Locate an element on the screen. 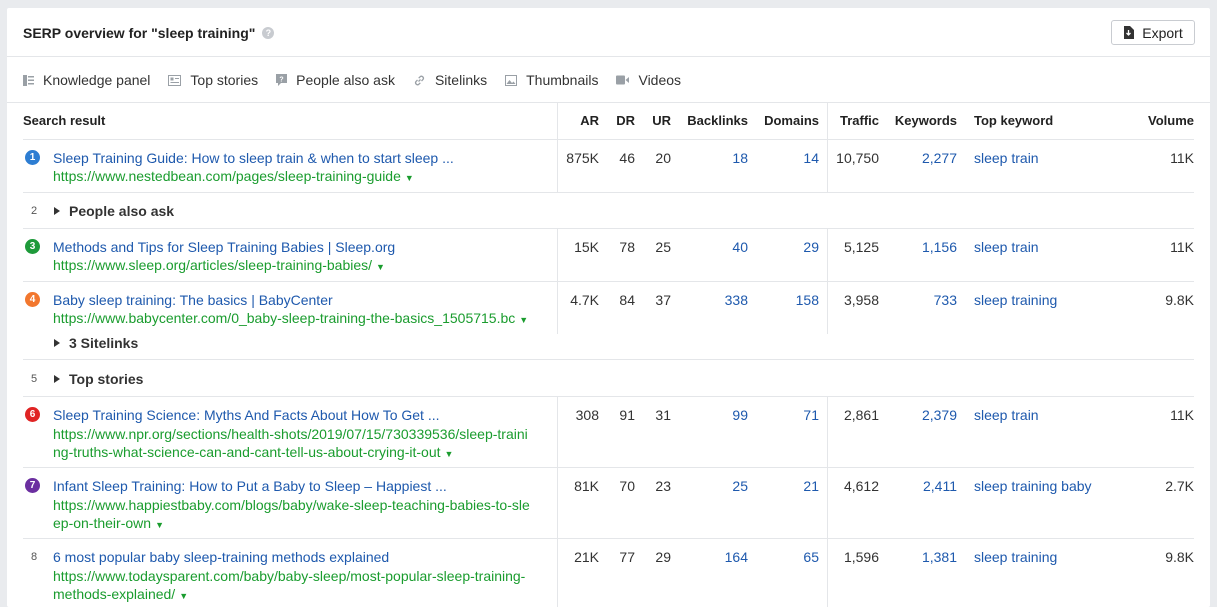  export-button: Export is located at coordinates (1153, 32).